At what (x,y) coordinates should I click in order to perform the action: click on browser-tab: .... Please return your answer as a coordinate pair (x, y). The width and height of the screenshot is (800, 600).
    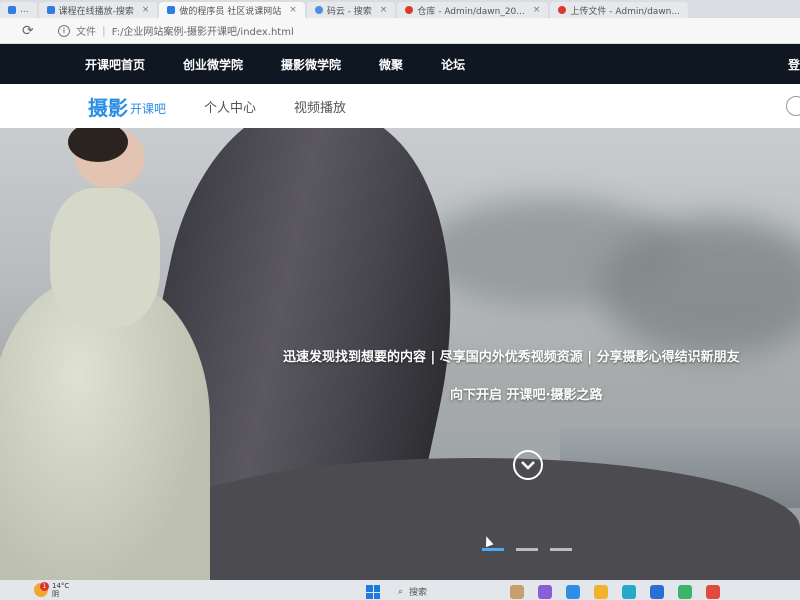
    Looking at the image, I should click on (18, 10).